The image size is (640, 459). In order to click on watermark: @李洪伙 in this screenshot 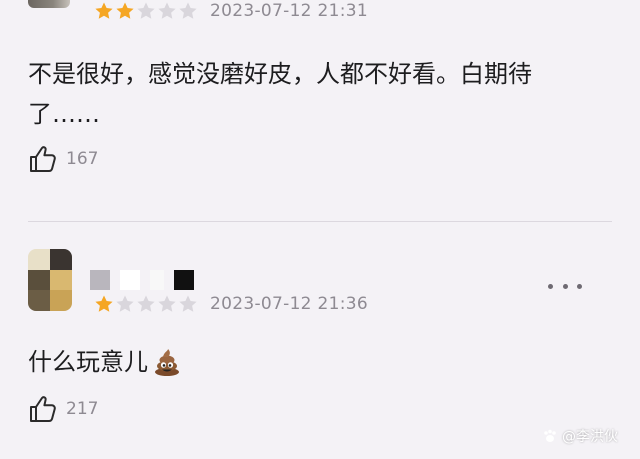, I will do `click(580, 436)`.